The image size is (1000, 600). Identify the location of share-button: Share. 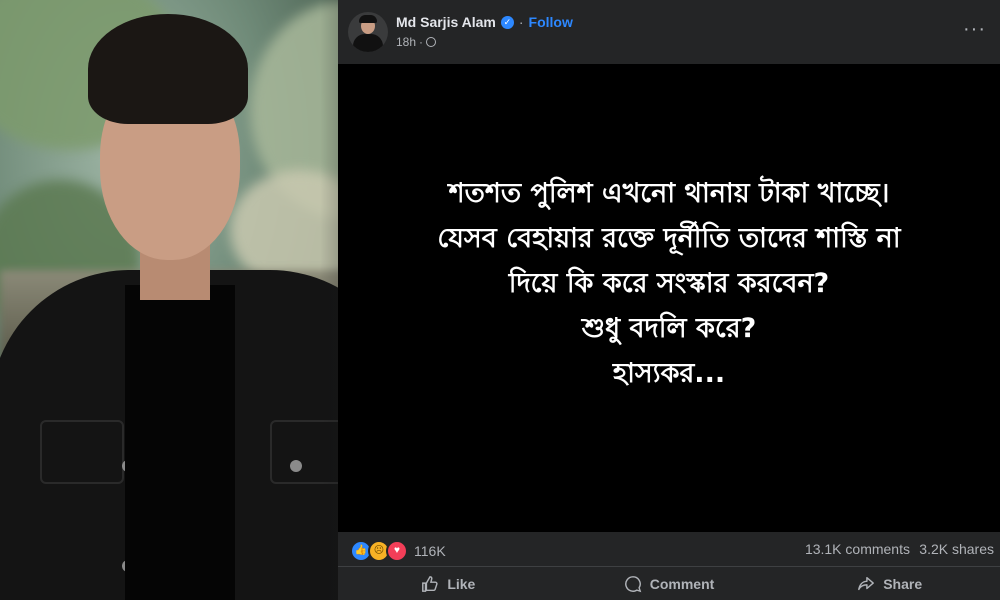
(889, 583).